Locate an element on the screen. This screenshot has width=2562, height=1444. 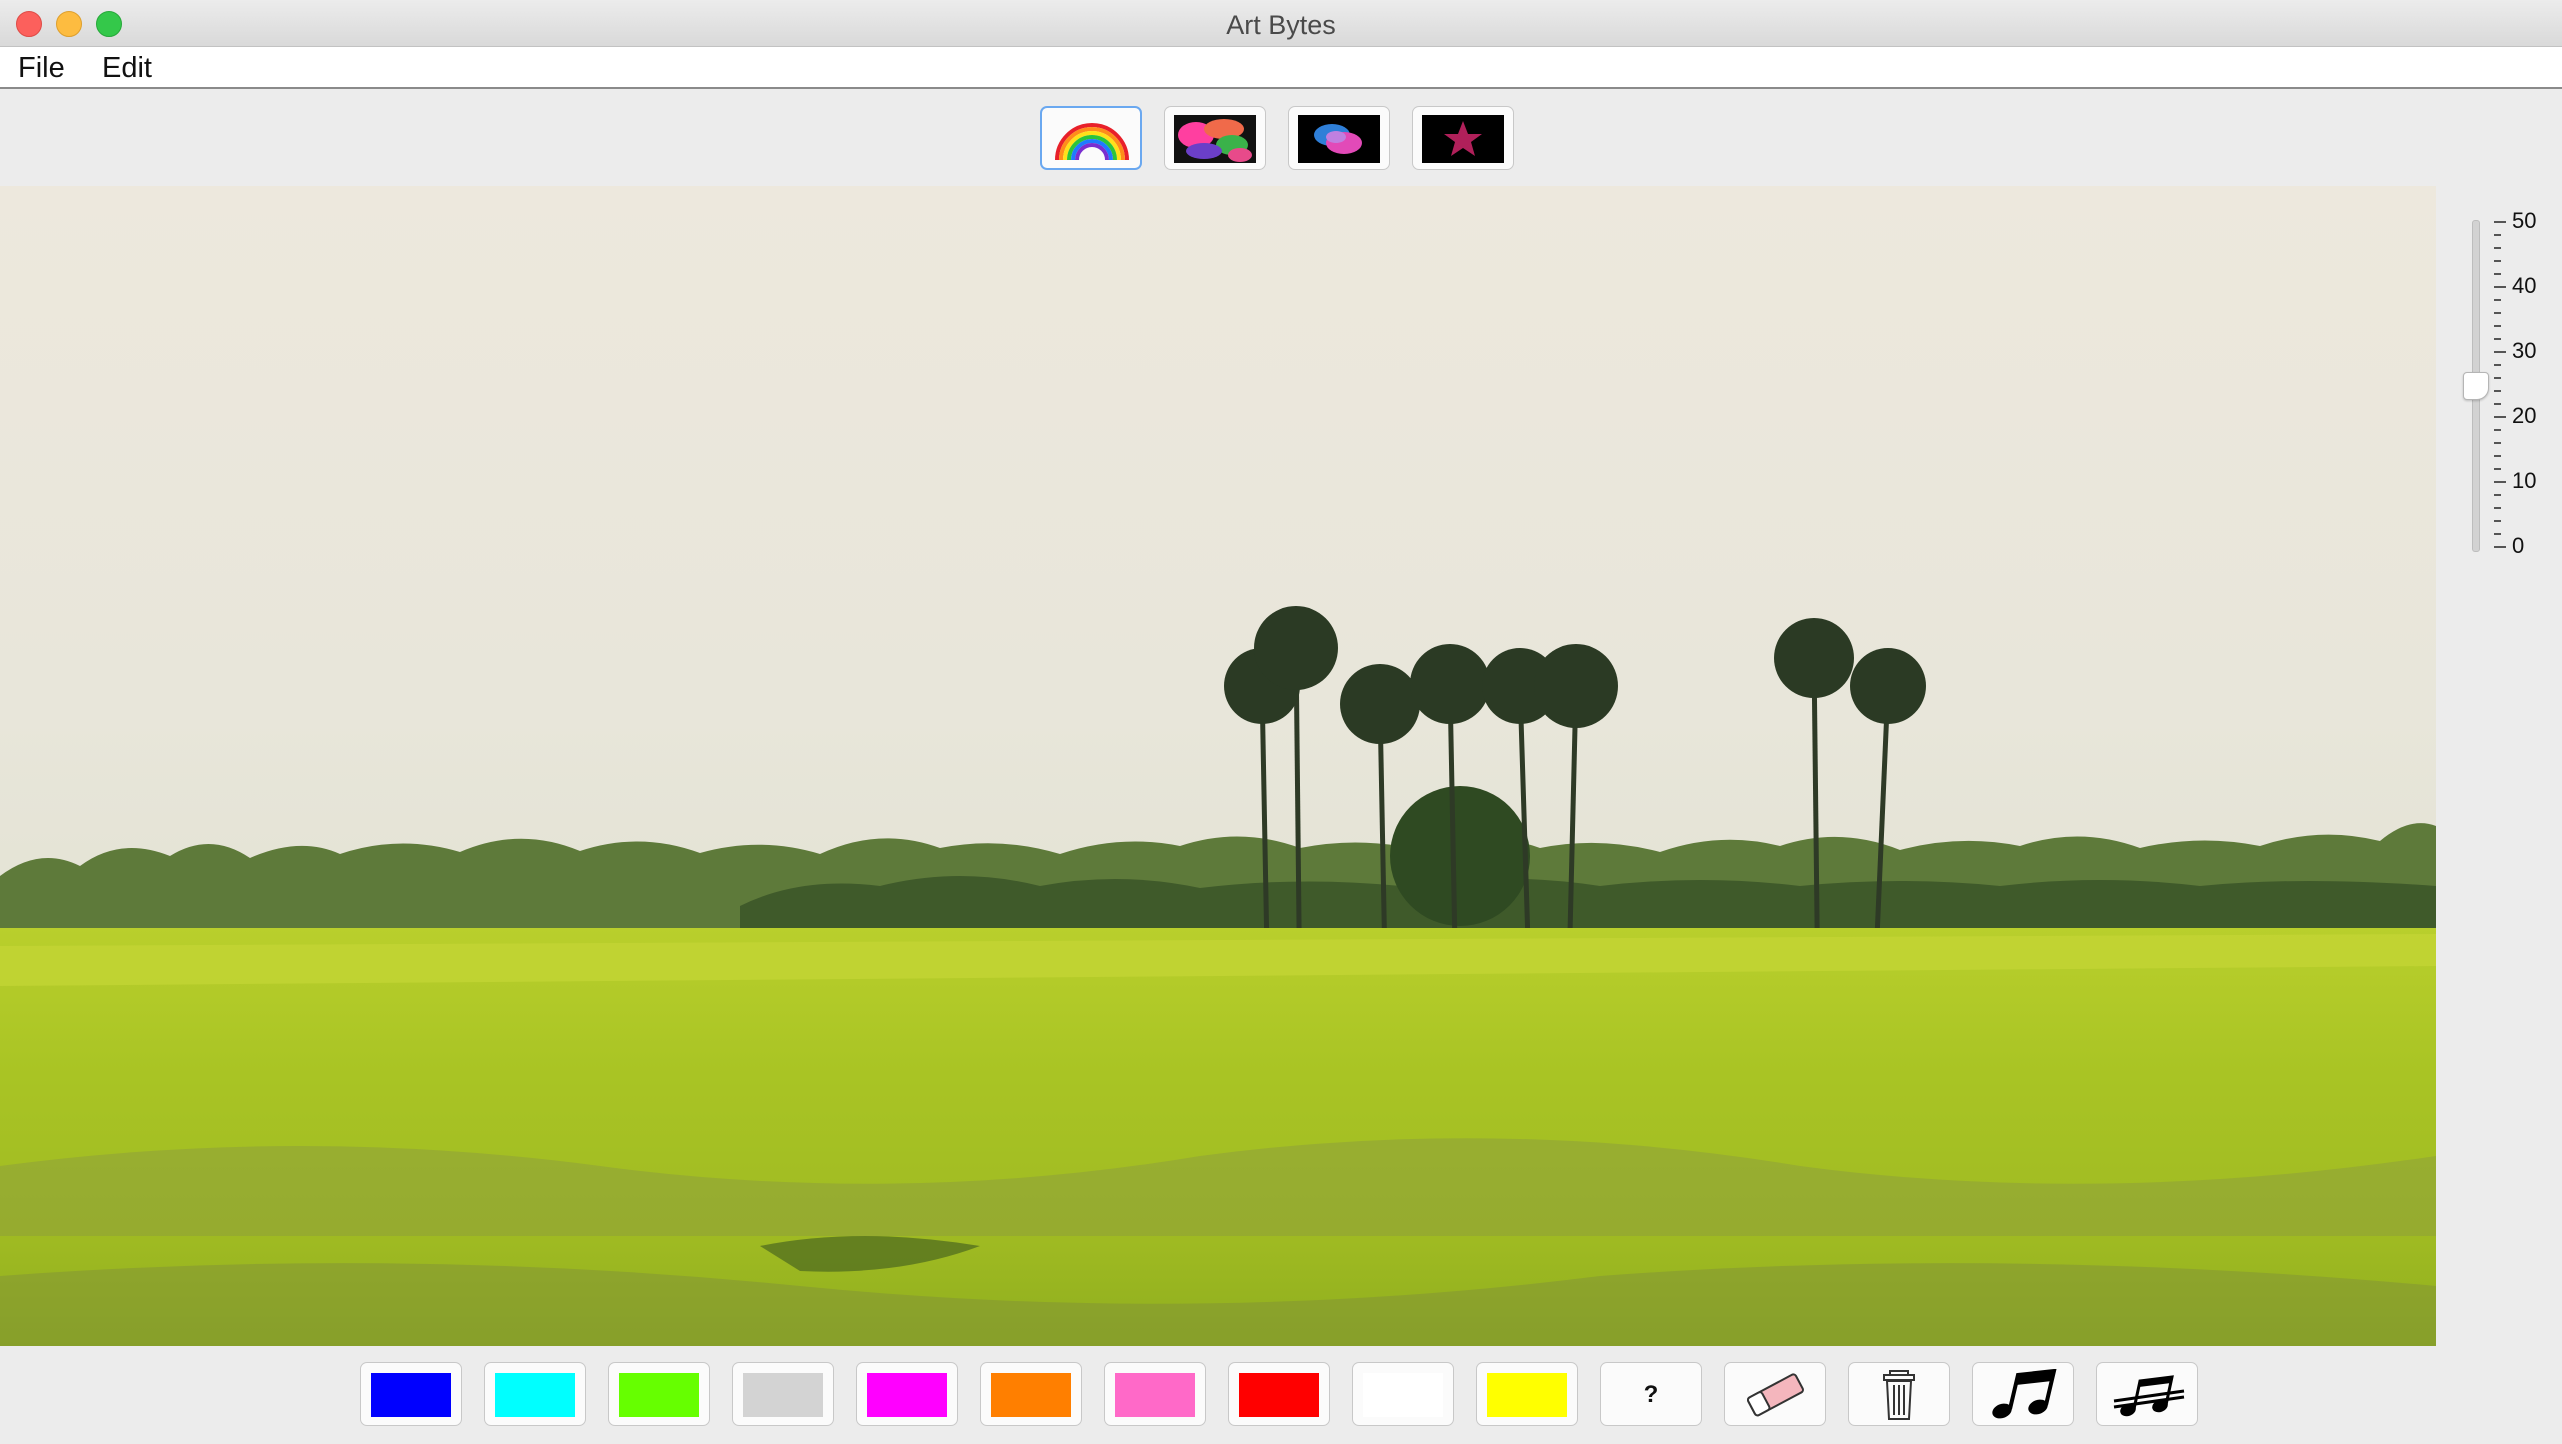
window-title: Art Bytes is located at coordinates (1281, 25).